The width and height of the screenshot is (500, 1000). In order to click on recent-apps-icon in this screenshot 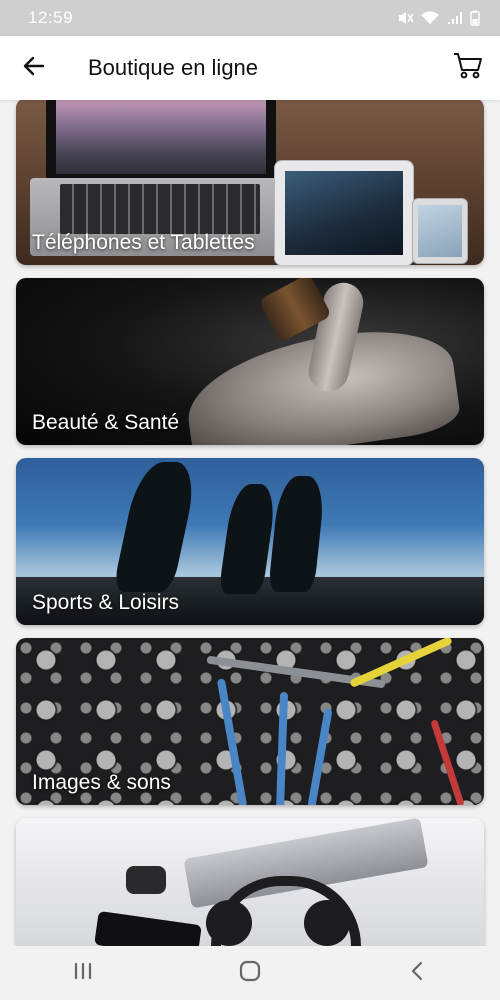, I will do `click(83, 973)`.